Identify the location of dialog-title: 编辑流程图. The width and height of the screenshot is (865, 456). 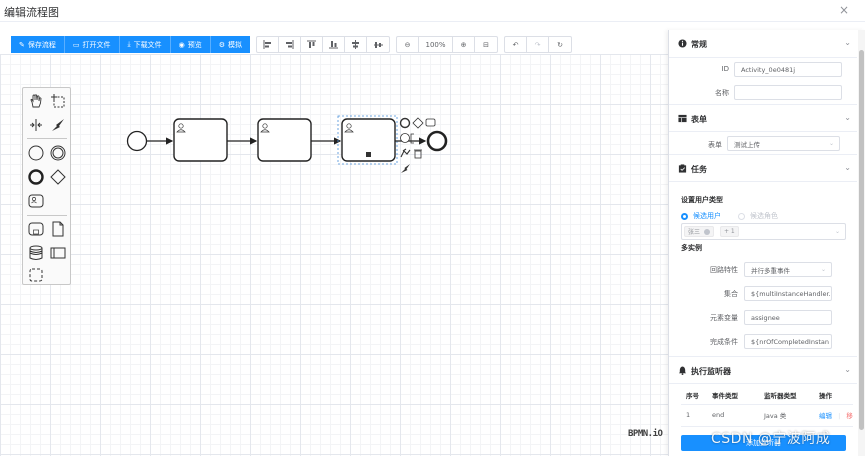
(31, 12).